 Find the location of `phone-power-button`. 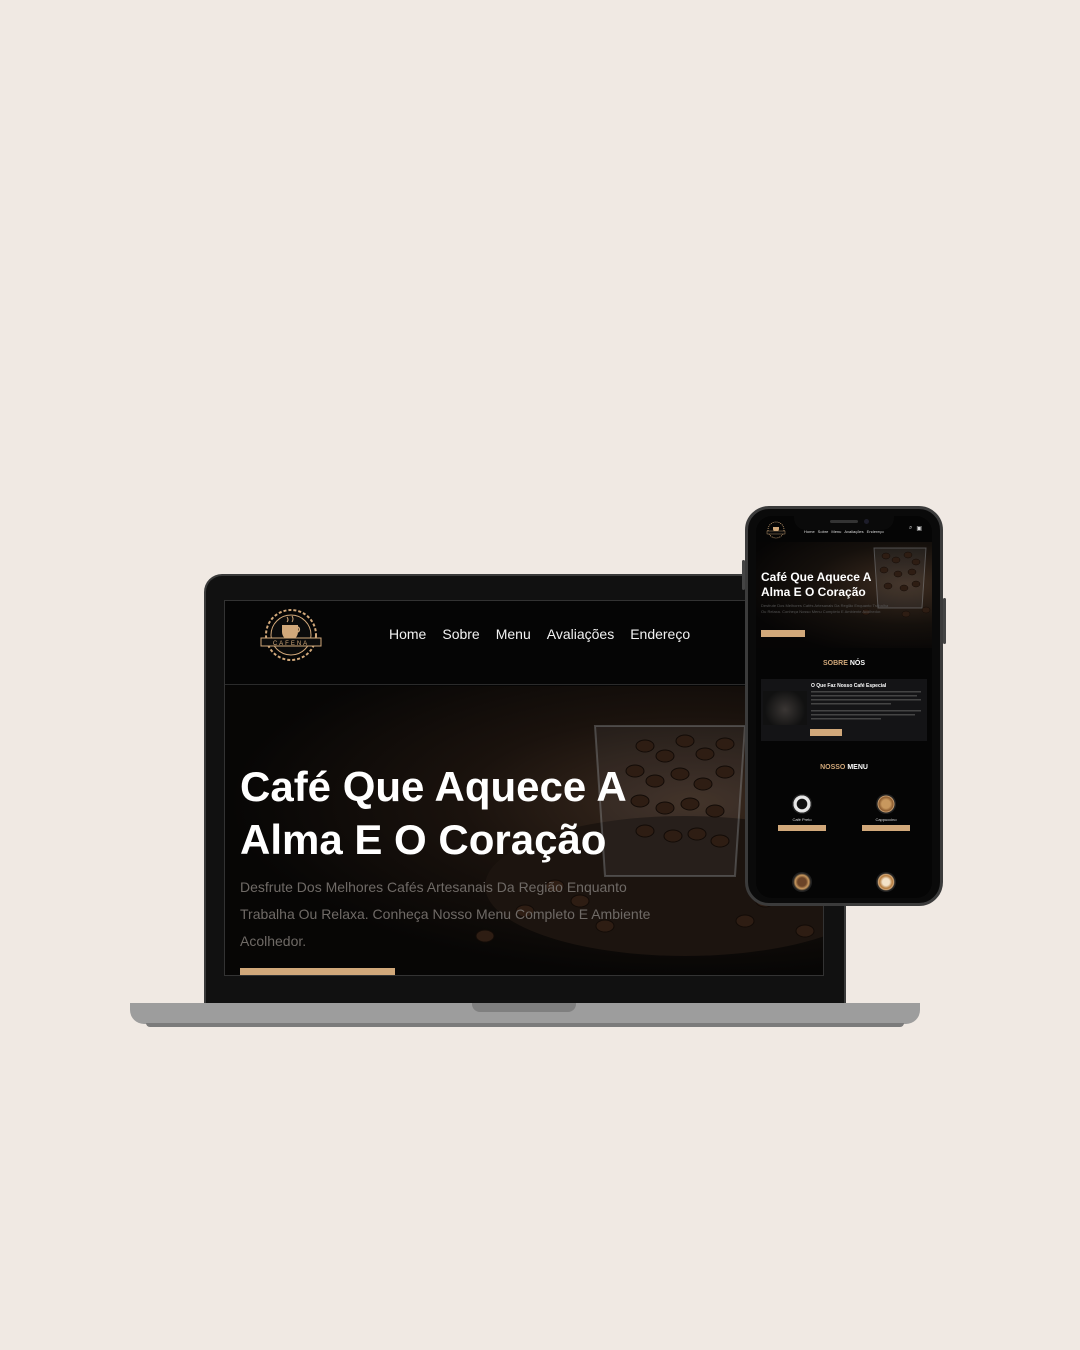

phone-power-button is located at coordinates (944, 621).